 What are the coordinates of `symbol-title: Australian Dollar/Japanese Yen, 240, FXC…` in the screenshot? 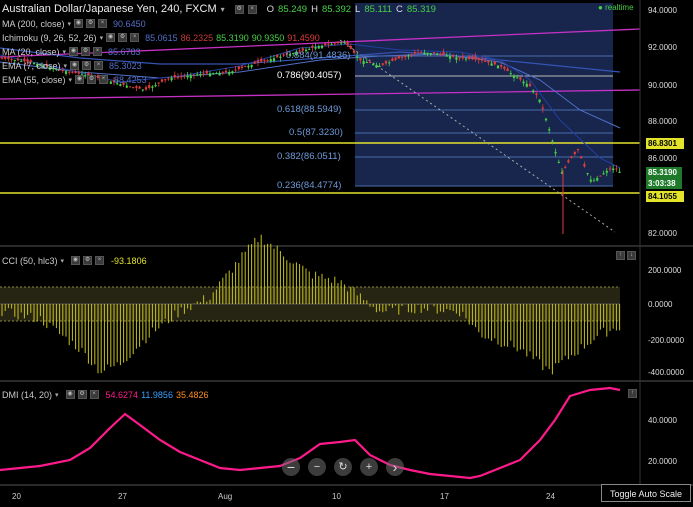 It's located at (109, 9).